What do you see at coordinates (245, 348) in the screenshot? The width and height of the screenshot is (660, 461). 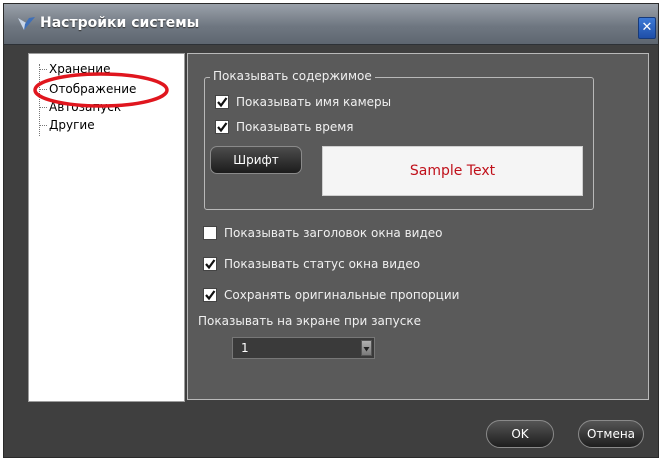 I see `startup-screen-value: 1` at bounding box center [245, 348].